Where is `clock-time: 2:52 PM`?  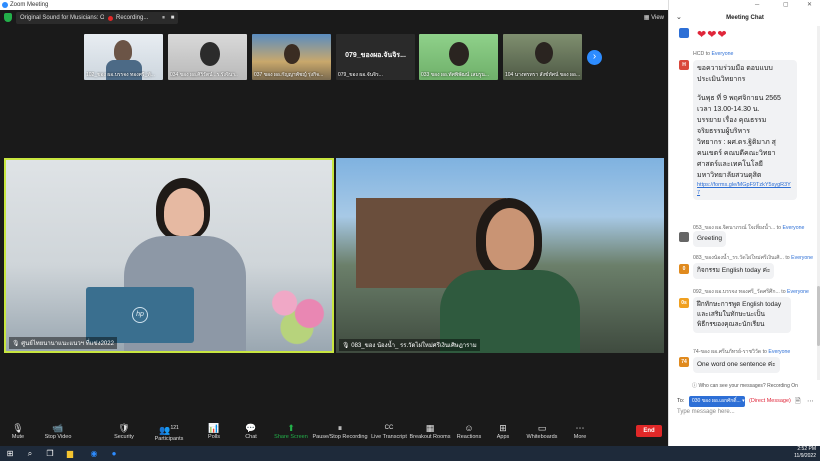 clock-time: 2:52 PM is located at coordinates (806, 449).